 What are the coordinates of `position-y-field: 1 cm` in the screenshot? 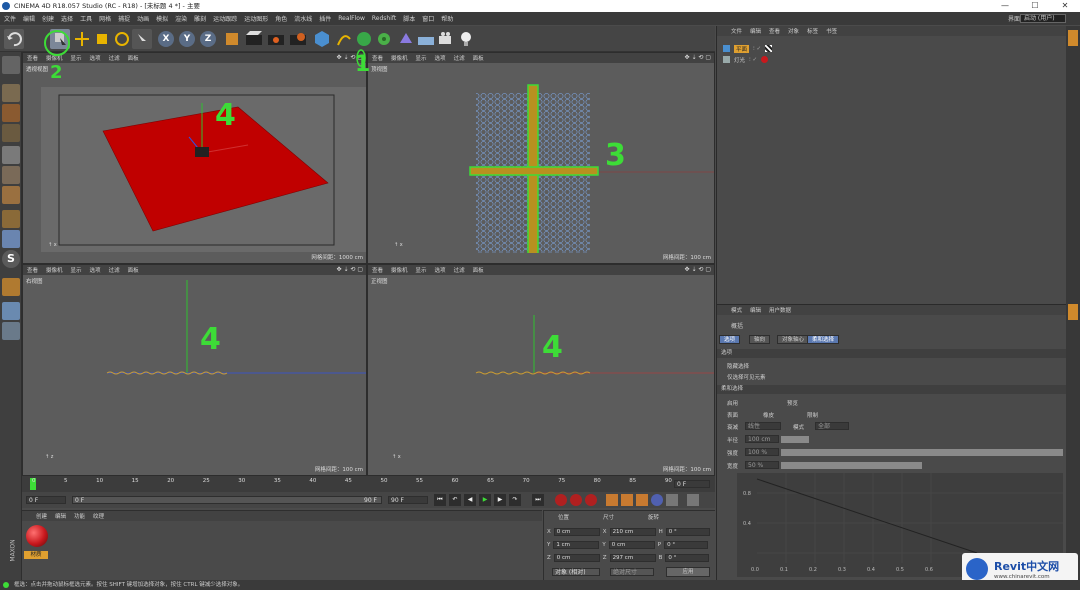 It's located at (576, 545).